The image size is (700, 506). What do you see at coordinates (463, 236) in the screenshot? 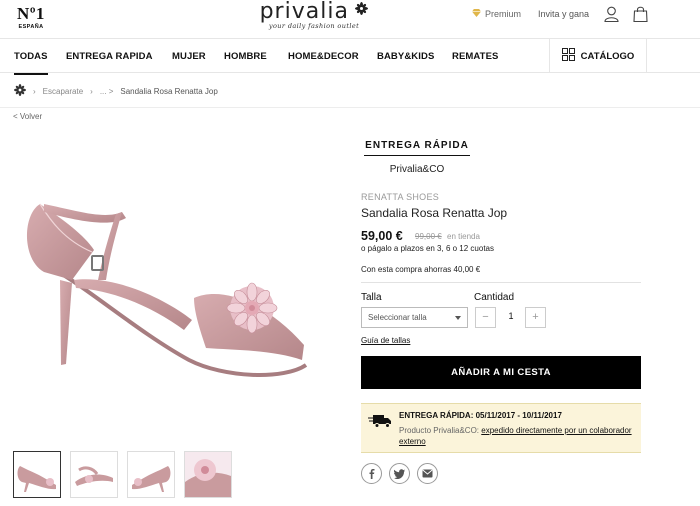
I see `original-price-label: en tienda` at bounding box center [463, 236].